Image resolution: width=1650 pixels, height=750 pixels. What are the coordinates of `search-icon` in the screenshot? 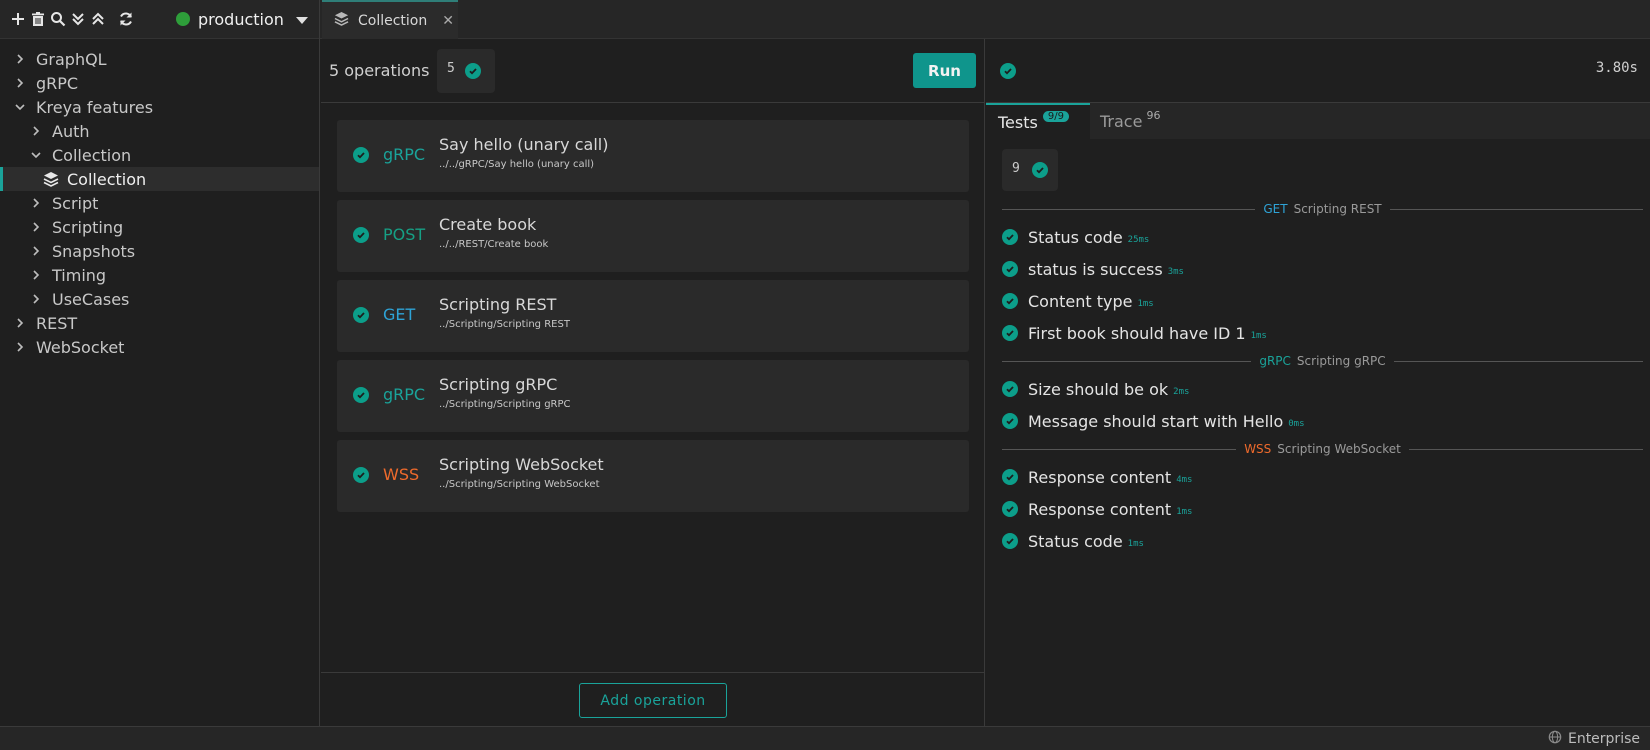 It's located at (58, 19).